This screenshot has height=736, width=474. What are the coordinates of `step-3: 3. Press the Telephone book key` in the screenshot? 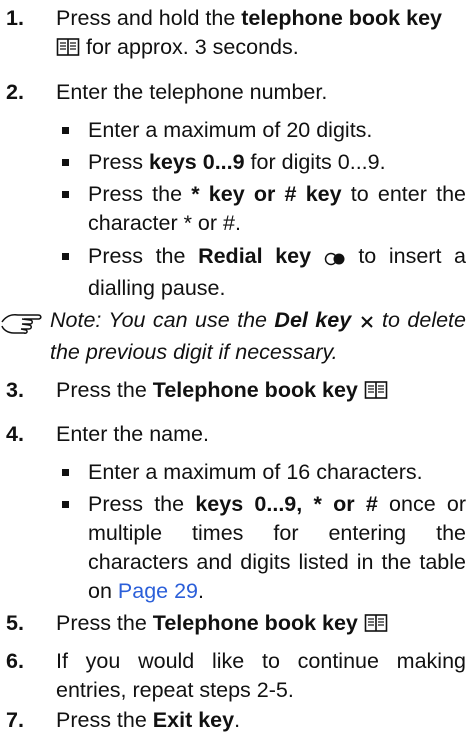 It's located at (236, 392).